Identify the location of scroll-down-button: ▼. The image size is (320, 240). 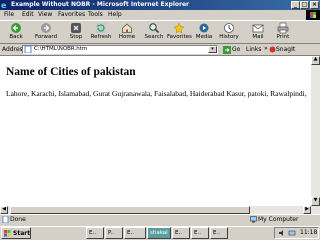
(315, 201).